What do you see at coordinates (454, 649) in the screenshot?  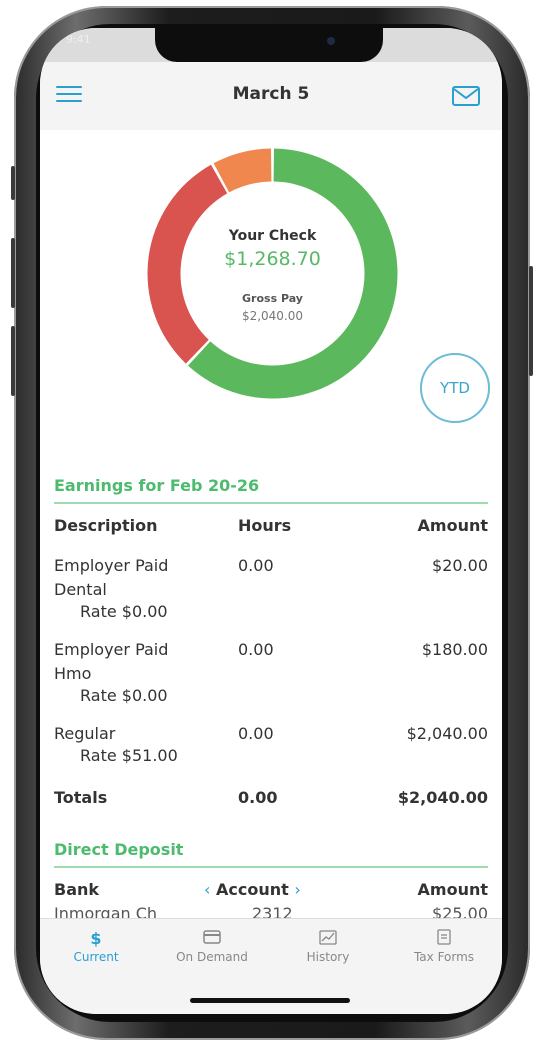 I see `row-amount: $180.00` at bounding box center [454, 649].